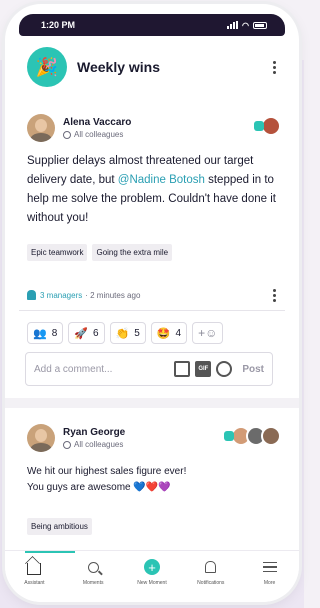 This screenshot has height=608, width=320. Describe the element at coordinates (203, 369) in the screenshot. I see `gif-icon: GIF` at that location.